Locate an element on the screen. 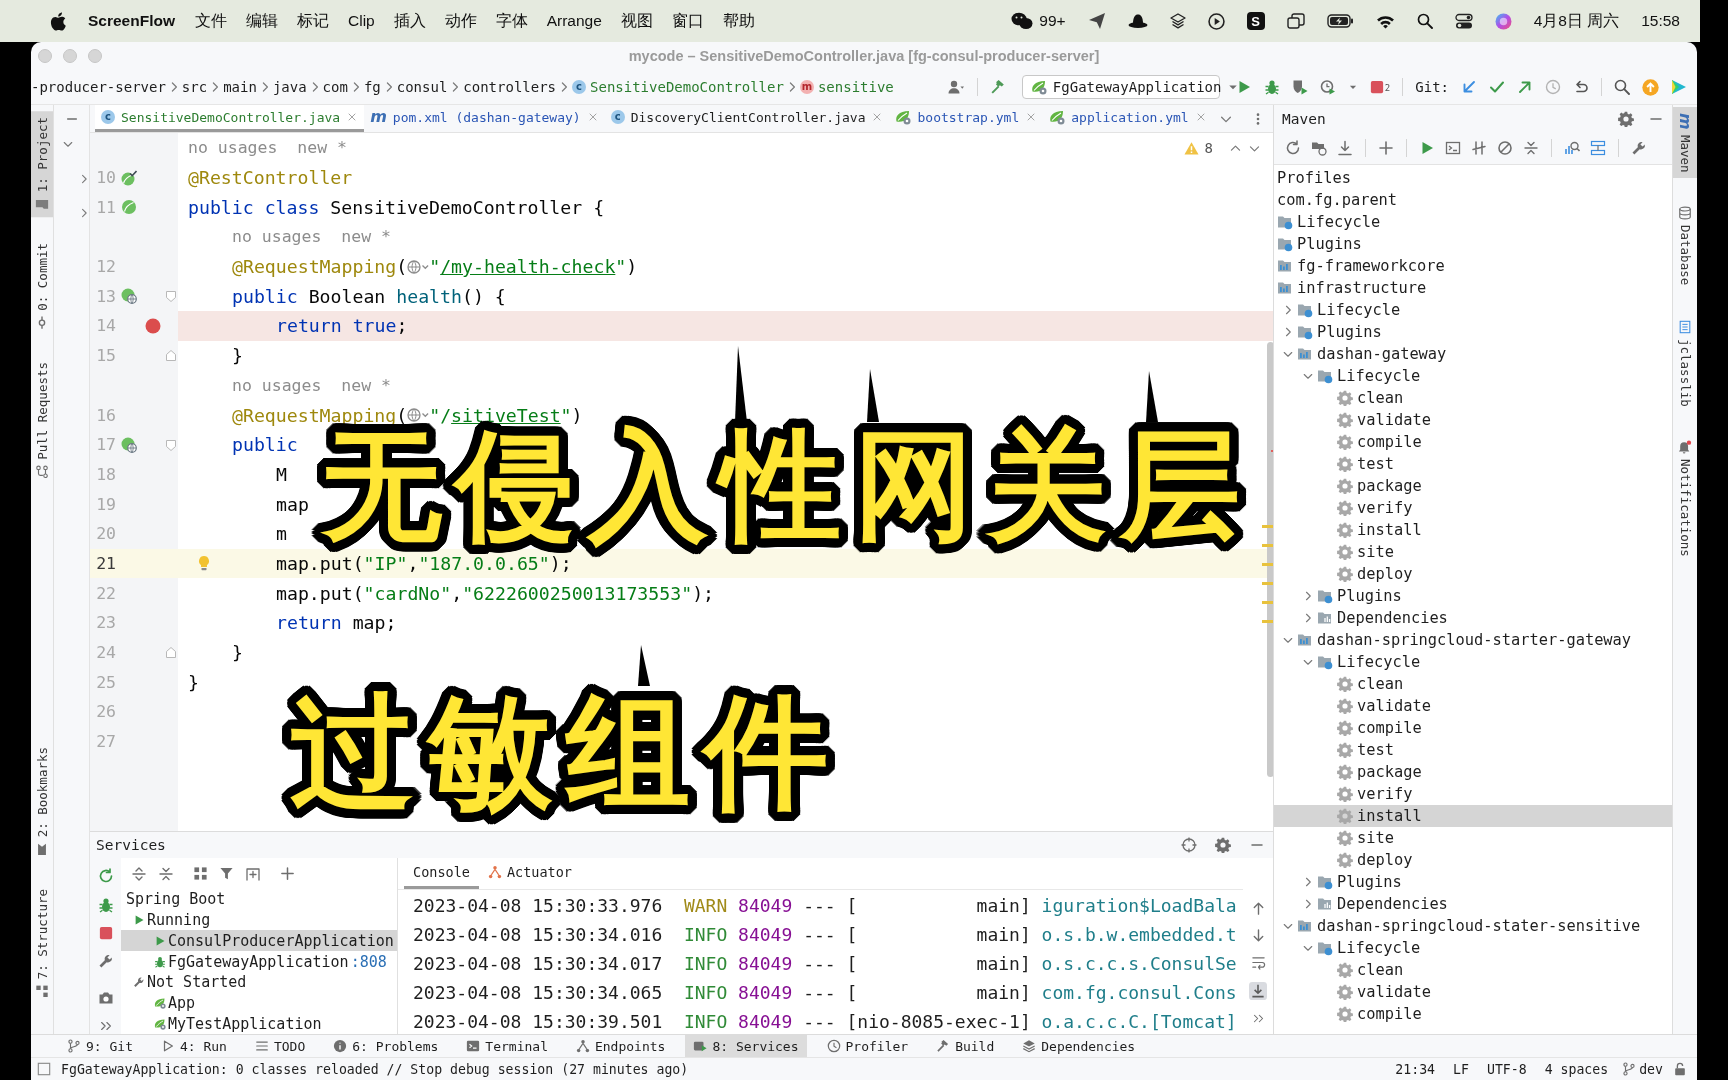  tool-window-button: 8: Services is located at coordinates (746, 1046).